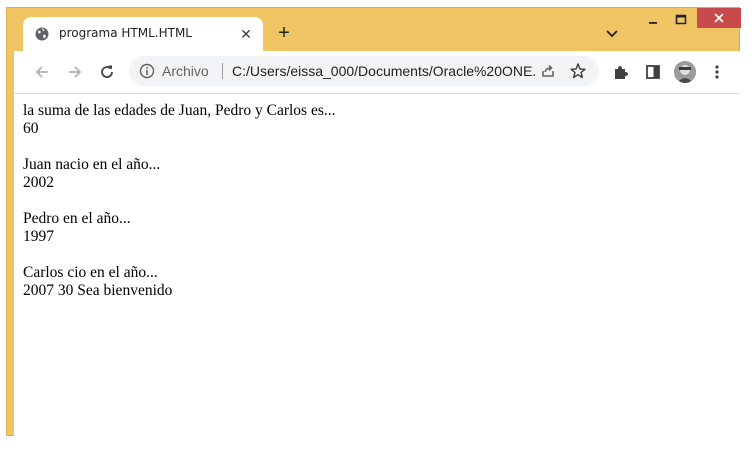 The width and height of the screenshot is (752, 454). I want to click on puzzle-icon, so click(621, 72).